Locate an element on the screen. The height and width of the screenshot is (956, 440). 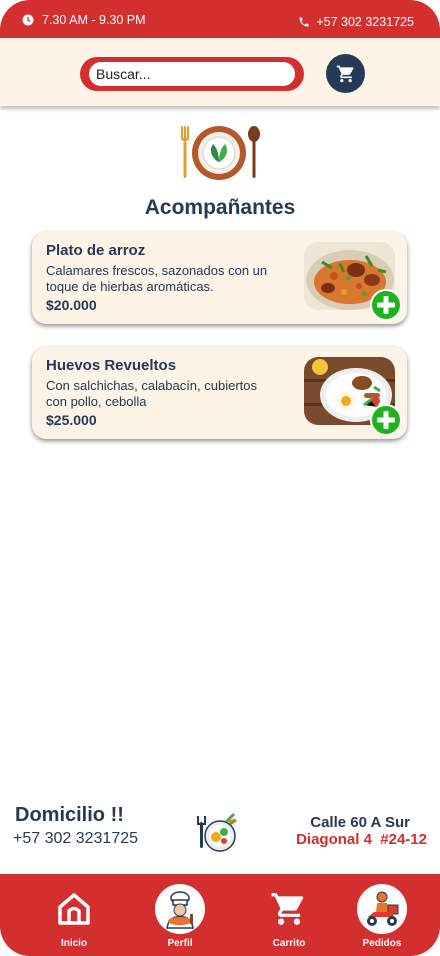
header-cart-button is located at coordinates (345, 73).